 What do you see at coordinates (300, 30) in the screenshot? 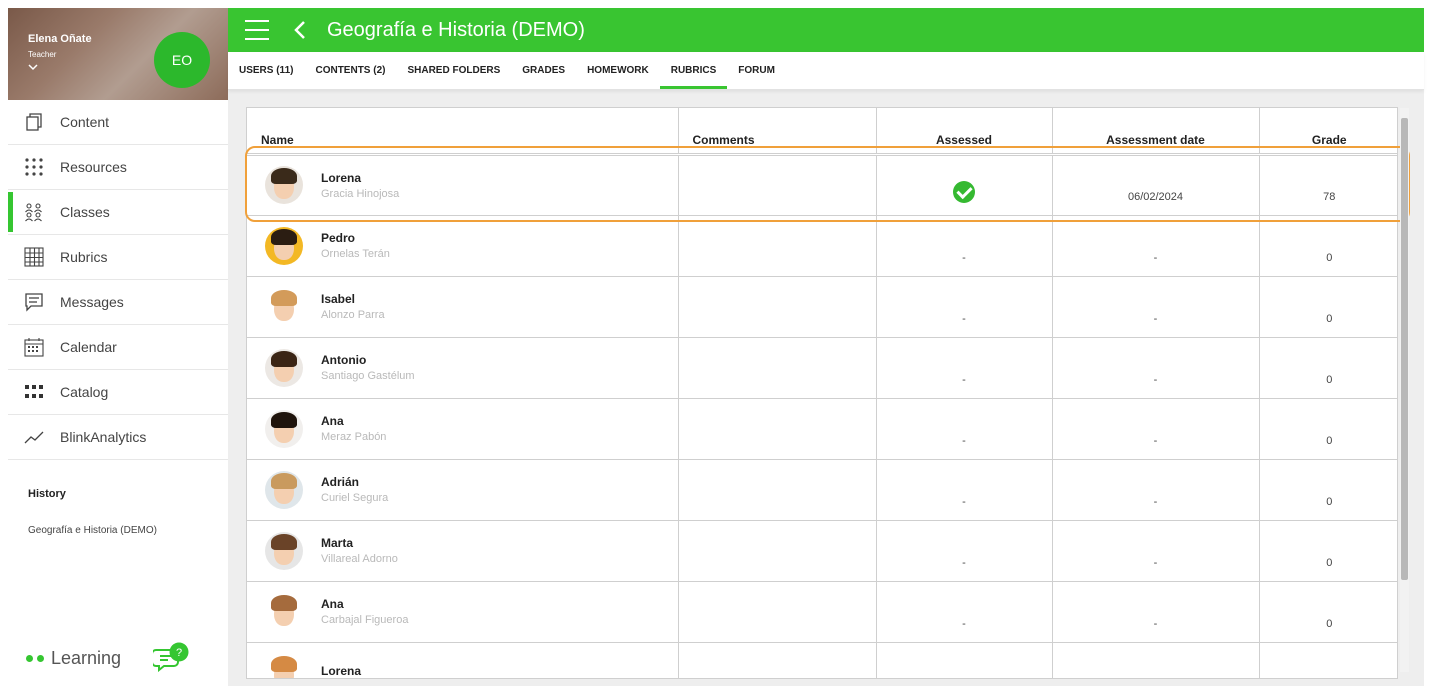
I see `back-arrow-icon` at bounding box center [300, 30].